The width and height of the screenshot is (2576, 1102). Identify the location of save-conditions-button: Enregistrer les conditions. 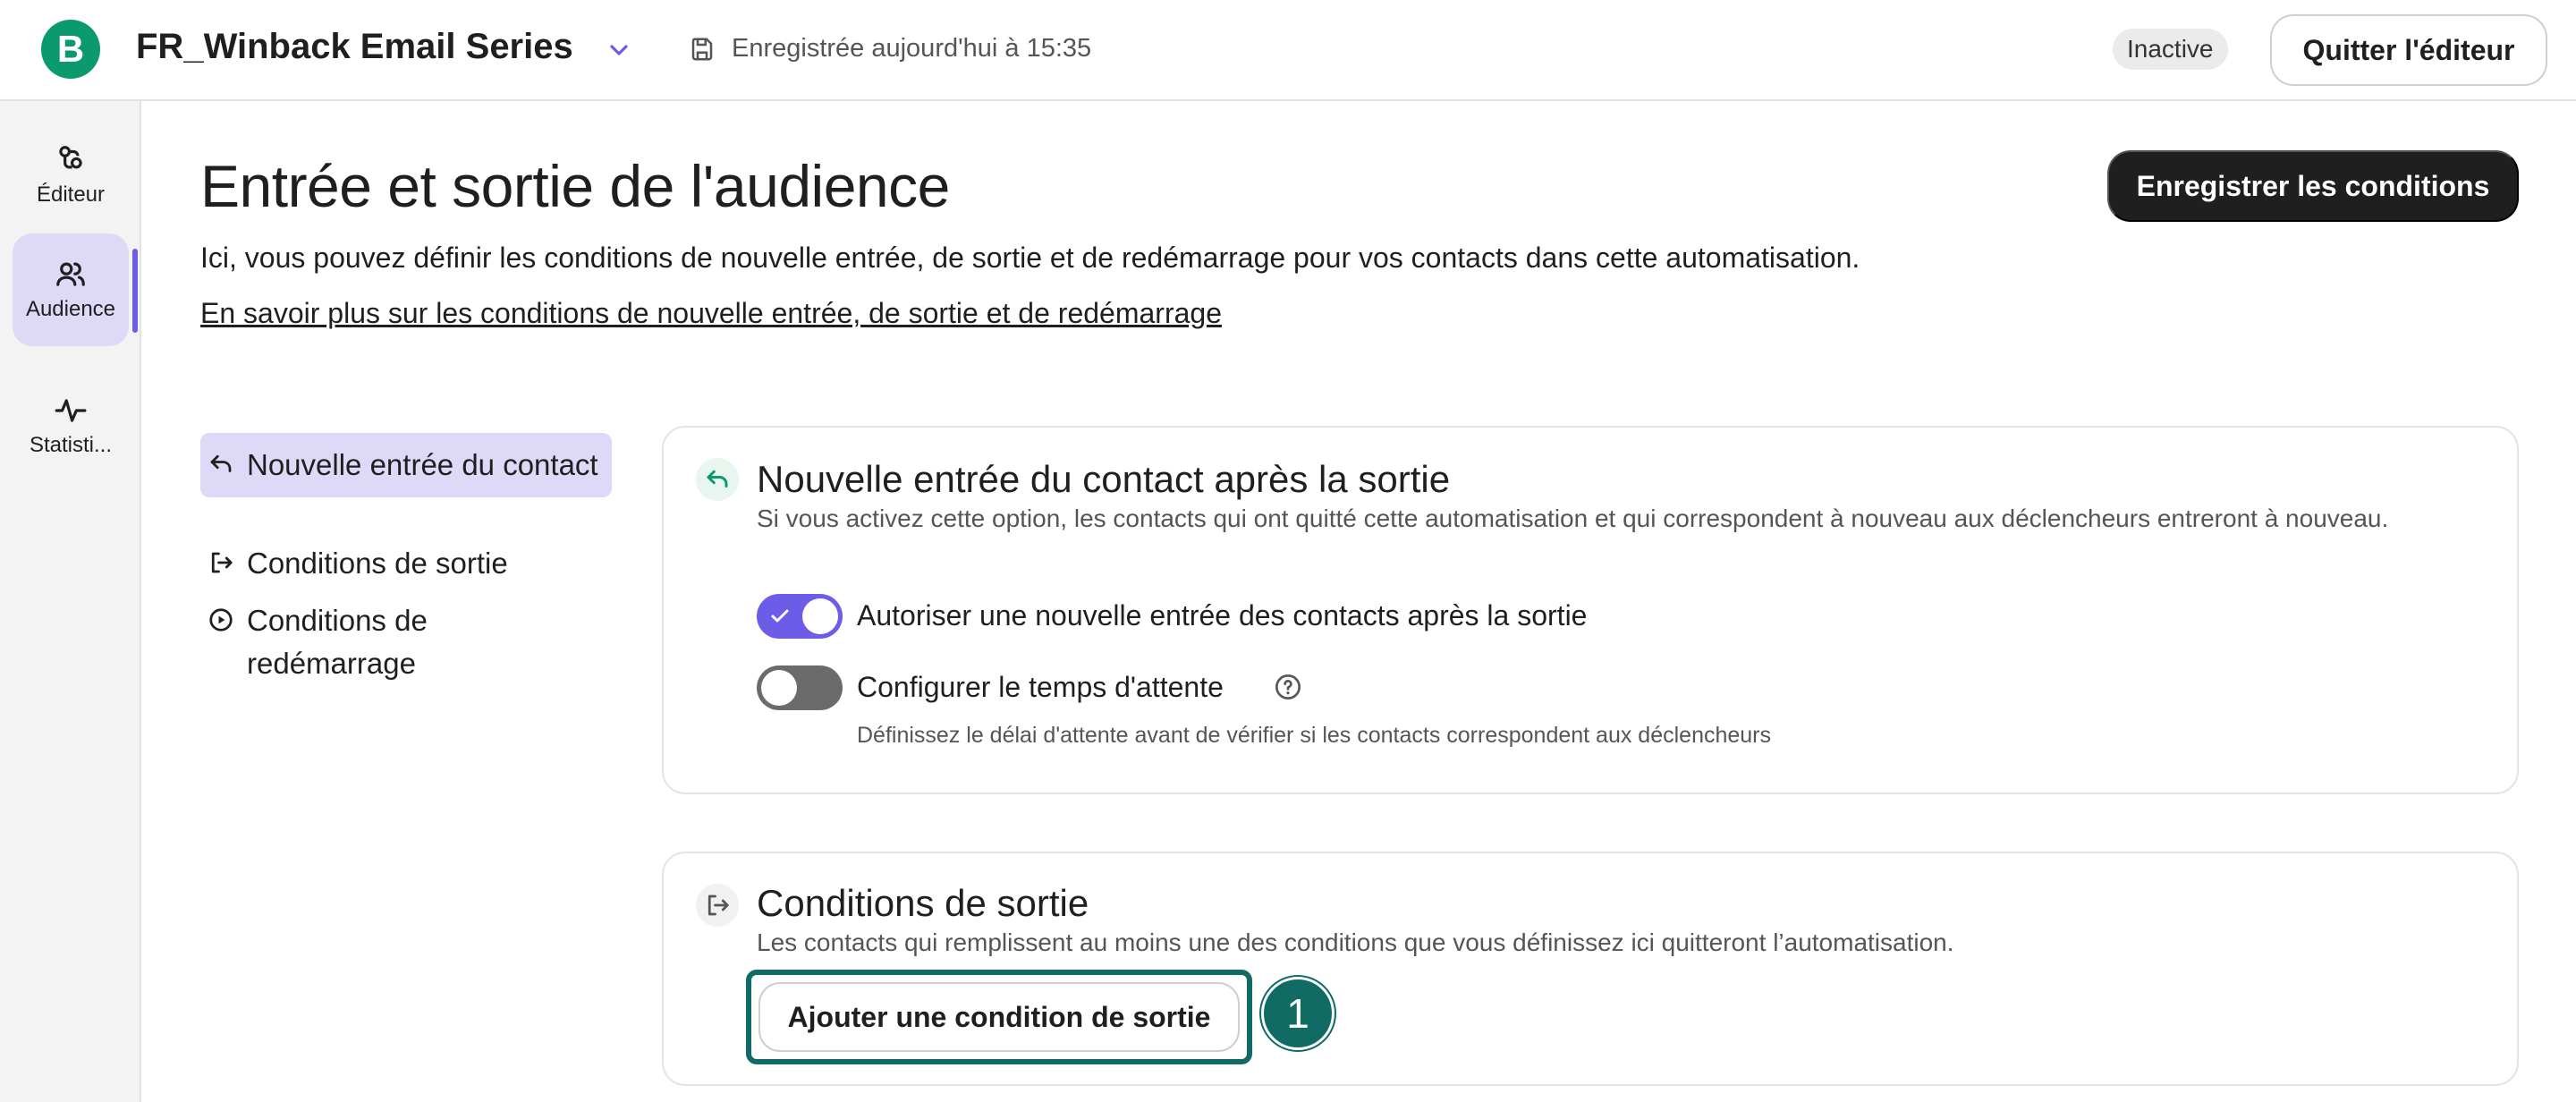
(2313, 186).